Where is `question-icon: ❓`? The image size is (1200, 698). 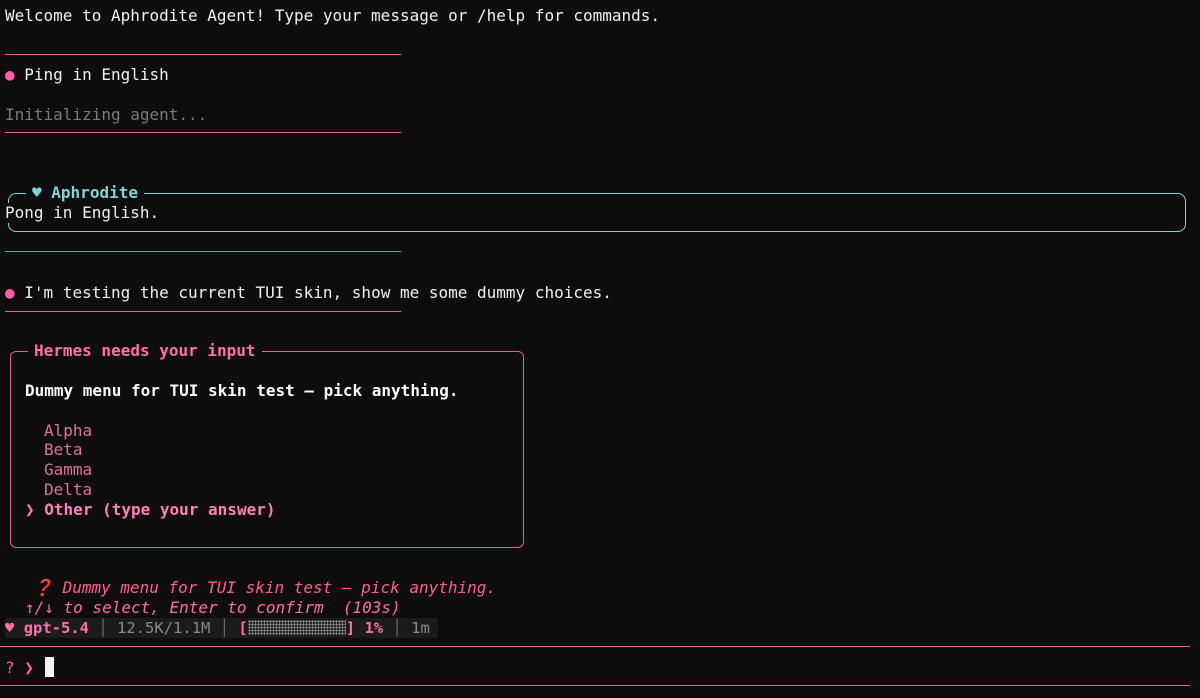 question-icon: ❓ is located at coordinates (43, 587).